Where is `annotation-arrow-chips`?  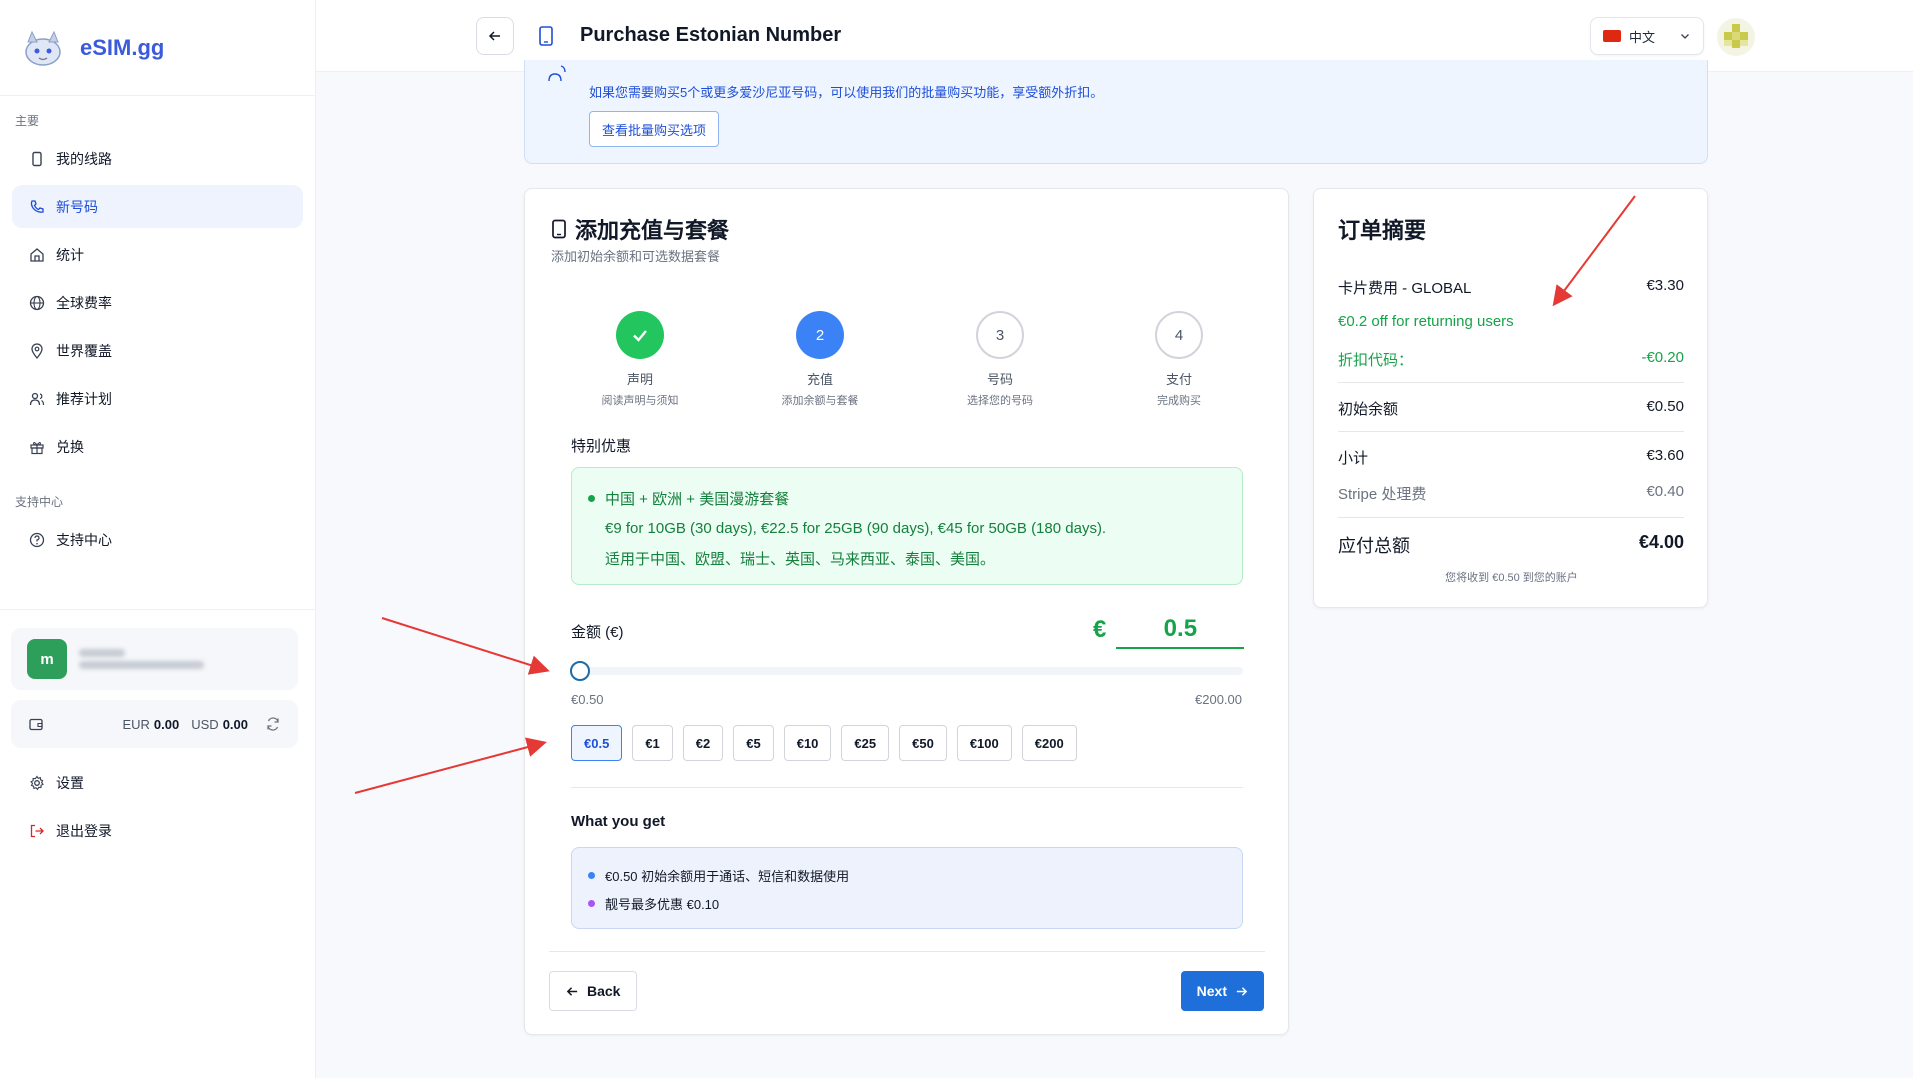 annotation-arrow-chips is located at coordinates (450, 765).